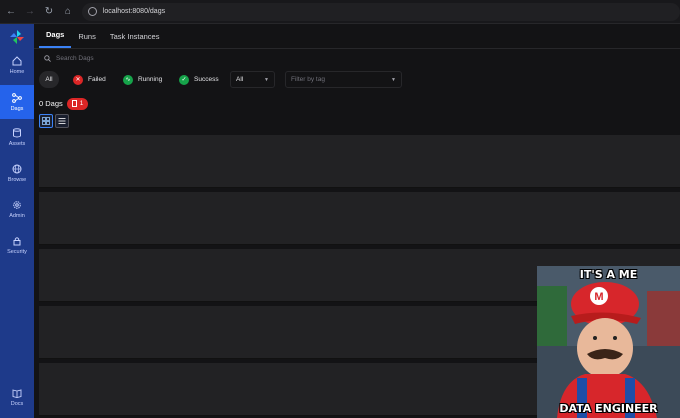 The image size is (680, 418). I want to click on svg-text: M, so click(598, 297).